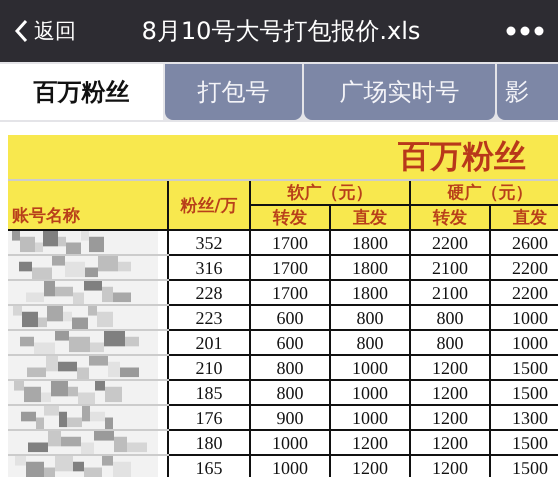 The width and height of the screenshot is (558, 477). What do you see at coordinates (450, 242) in the screenshot?
I see `table-cell: 2200` at bounding box center [450, 242].